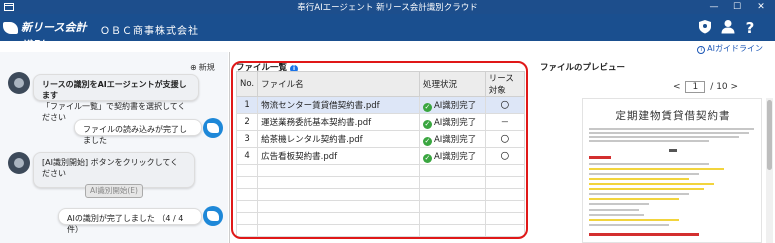  Describe the element at coordinates (737, 7) in the screenshot. I see `maximize-button: ☐` at that location.